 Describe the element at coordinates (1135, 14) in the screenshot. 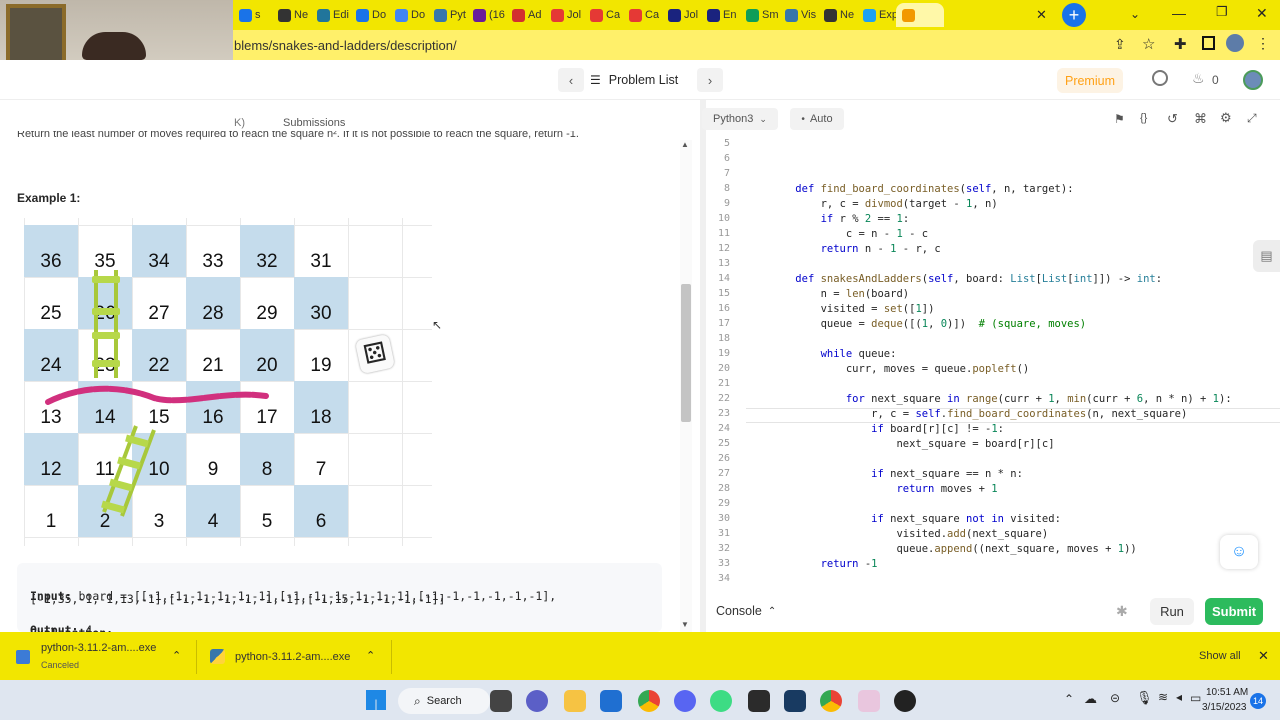

I see `tab-search-icon: ⌄` at that location.